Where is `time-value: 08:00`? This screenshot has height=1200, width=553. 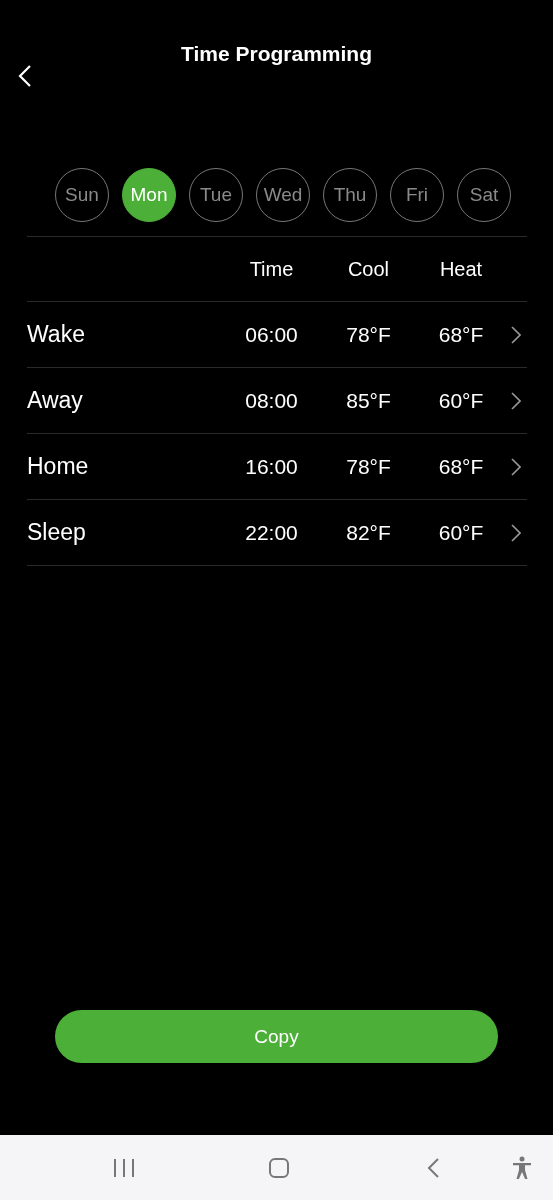 time-value: 08:00 is located at coordinates (271, 400).